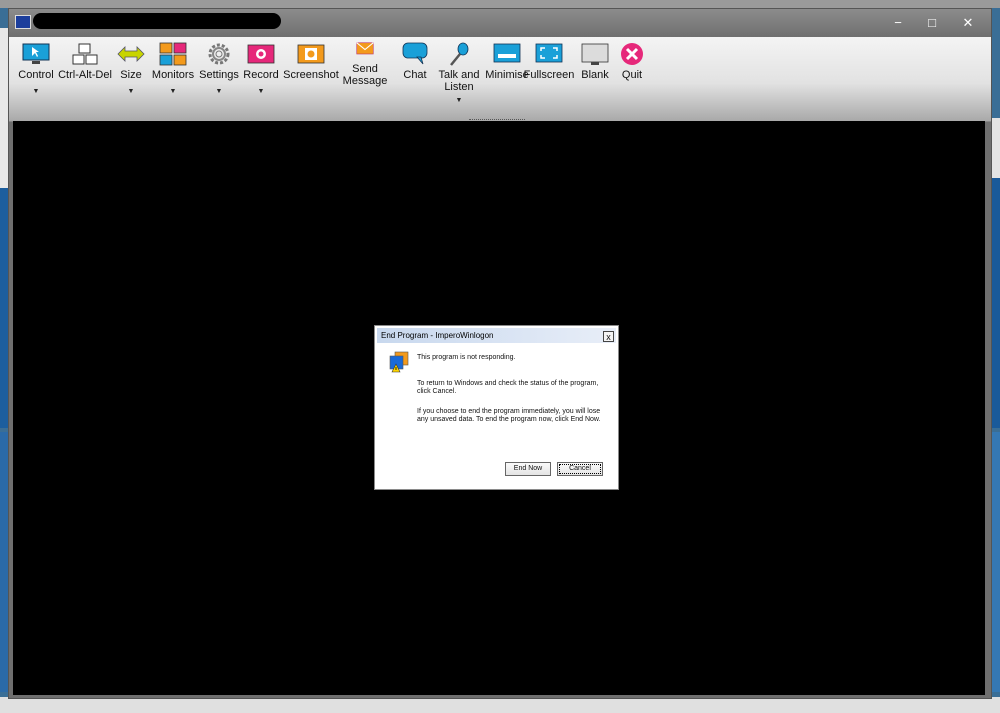 The image size is (1000, 713). Describe the element at coordinates (219, 54) in the screenshot. I see `gear-icon` at that location.